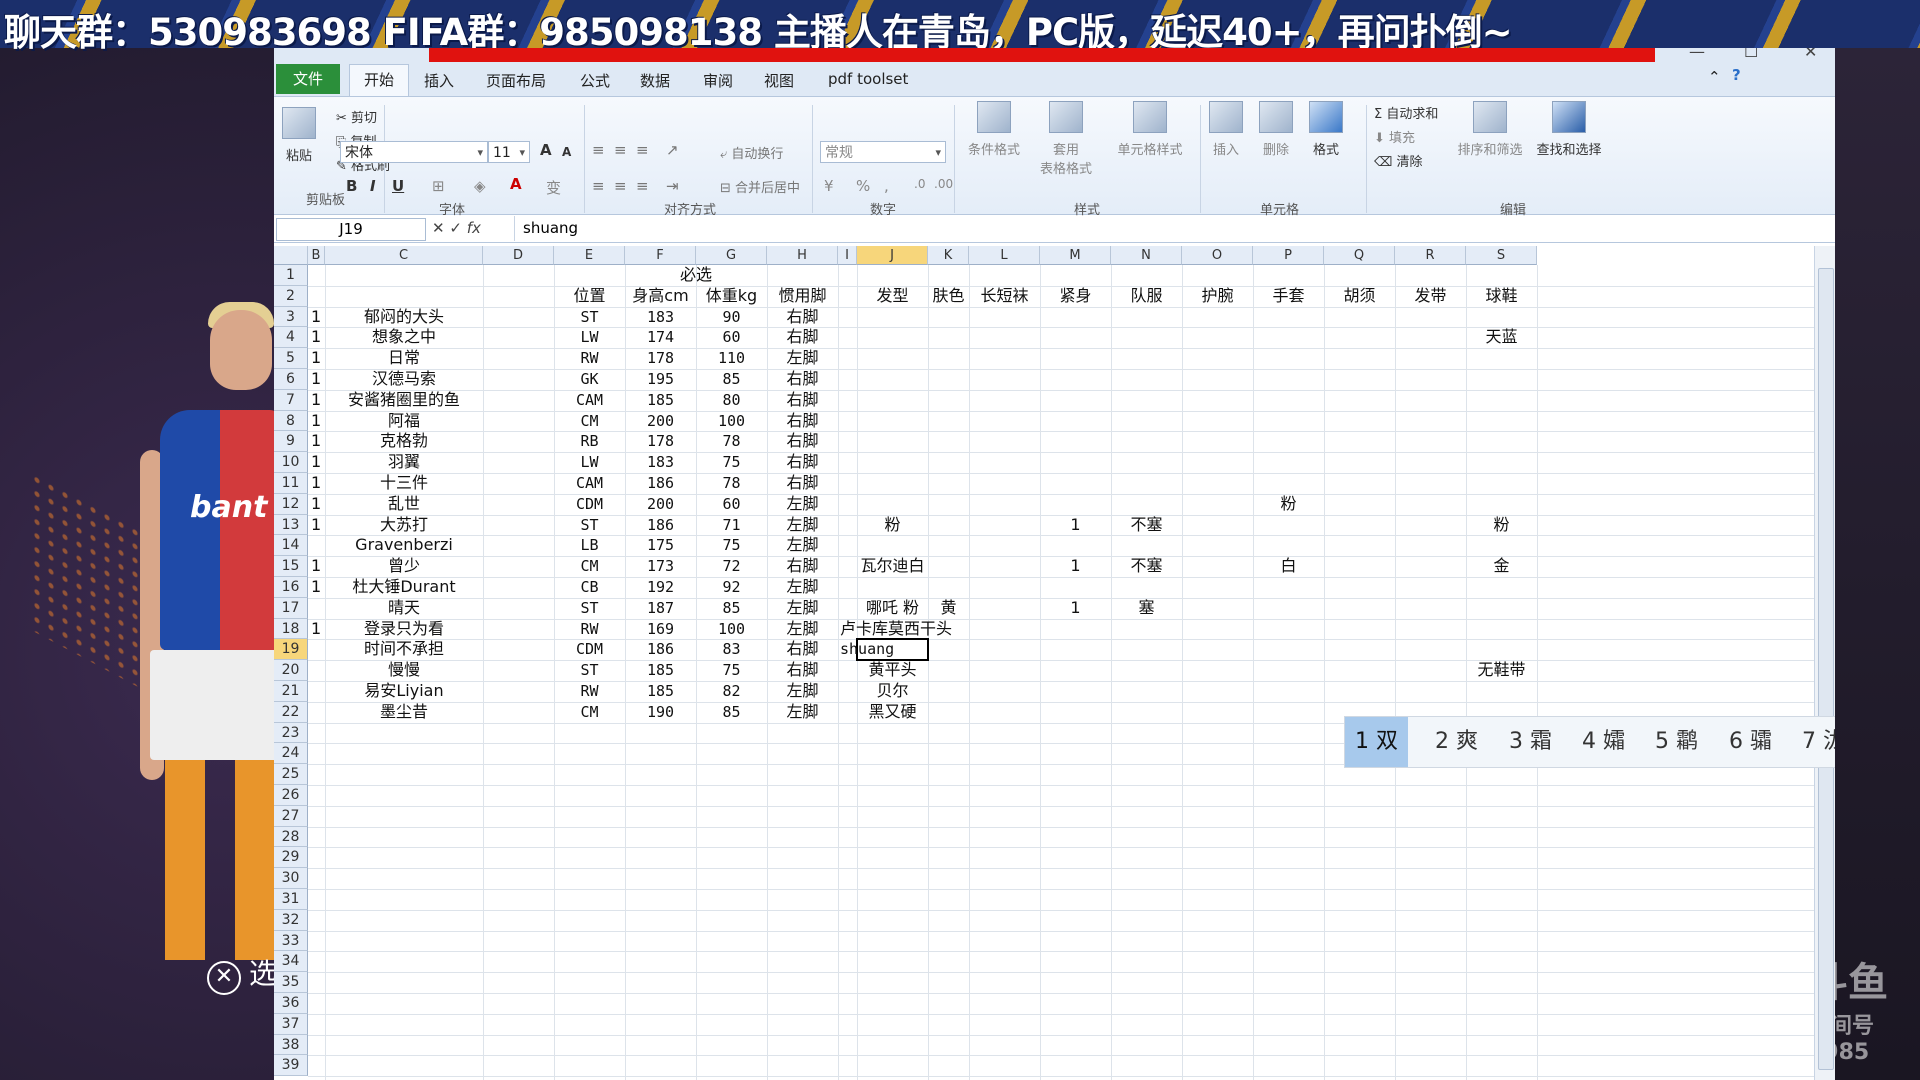 The height and width of the screenshot is (1080, 1920). I want to click on row-header-28: 28, so click(291, 837).